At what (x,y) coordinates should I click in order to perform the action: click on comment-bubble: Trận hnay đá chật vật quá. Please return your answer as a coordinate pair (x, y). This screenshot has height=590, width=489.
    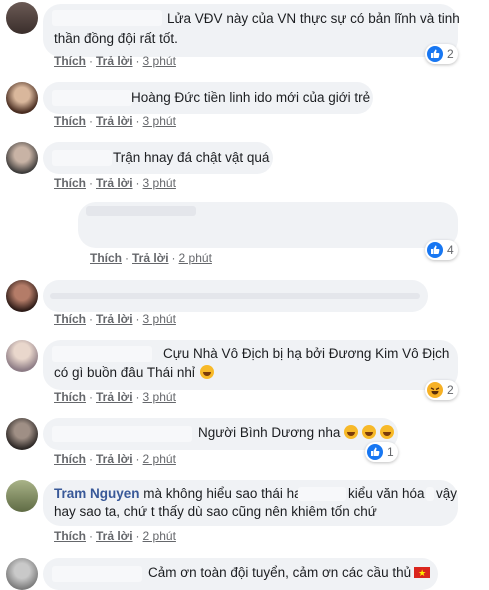
    Looking at the image, I should click on (158, 158).